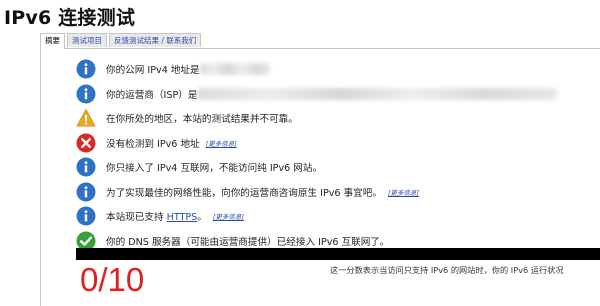 This screenshot has height=306, width=600. Describe the element at coordinates (86, 143) in the screenshot. I see `error-icon` at that location.